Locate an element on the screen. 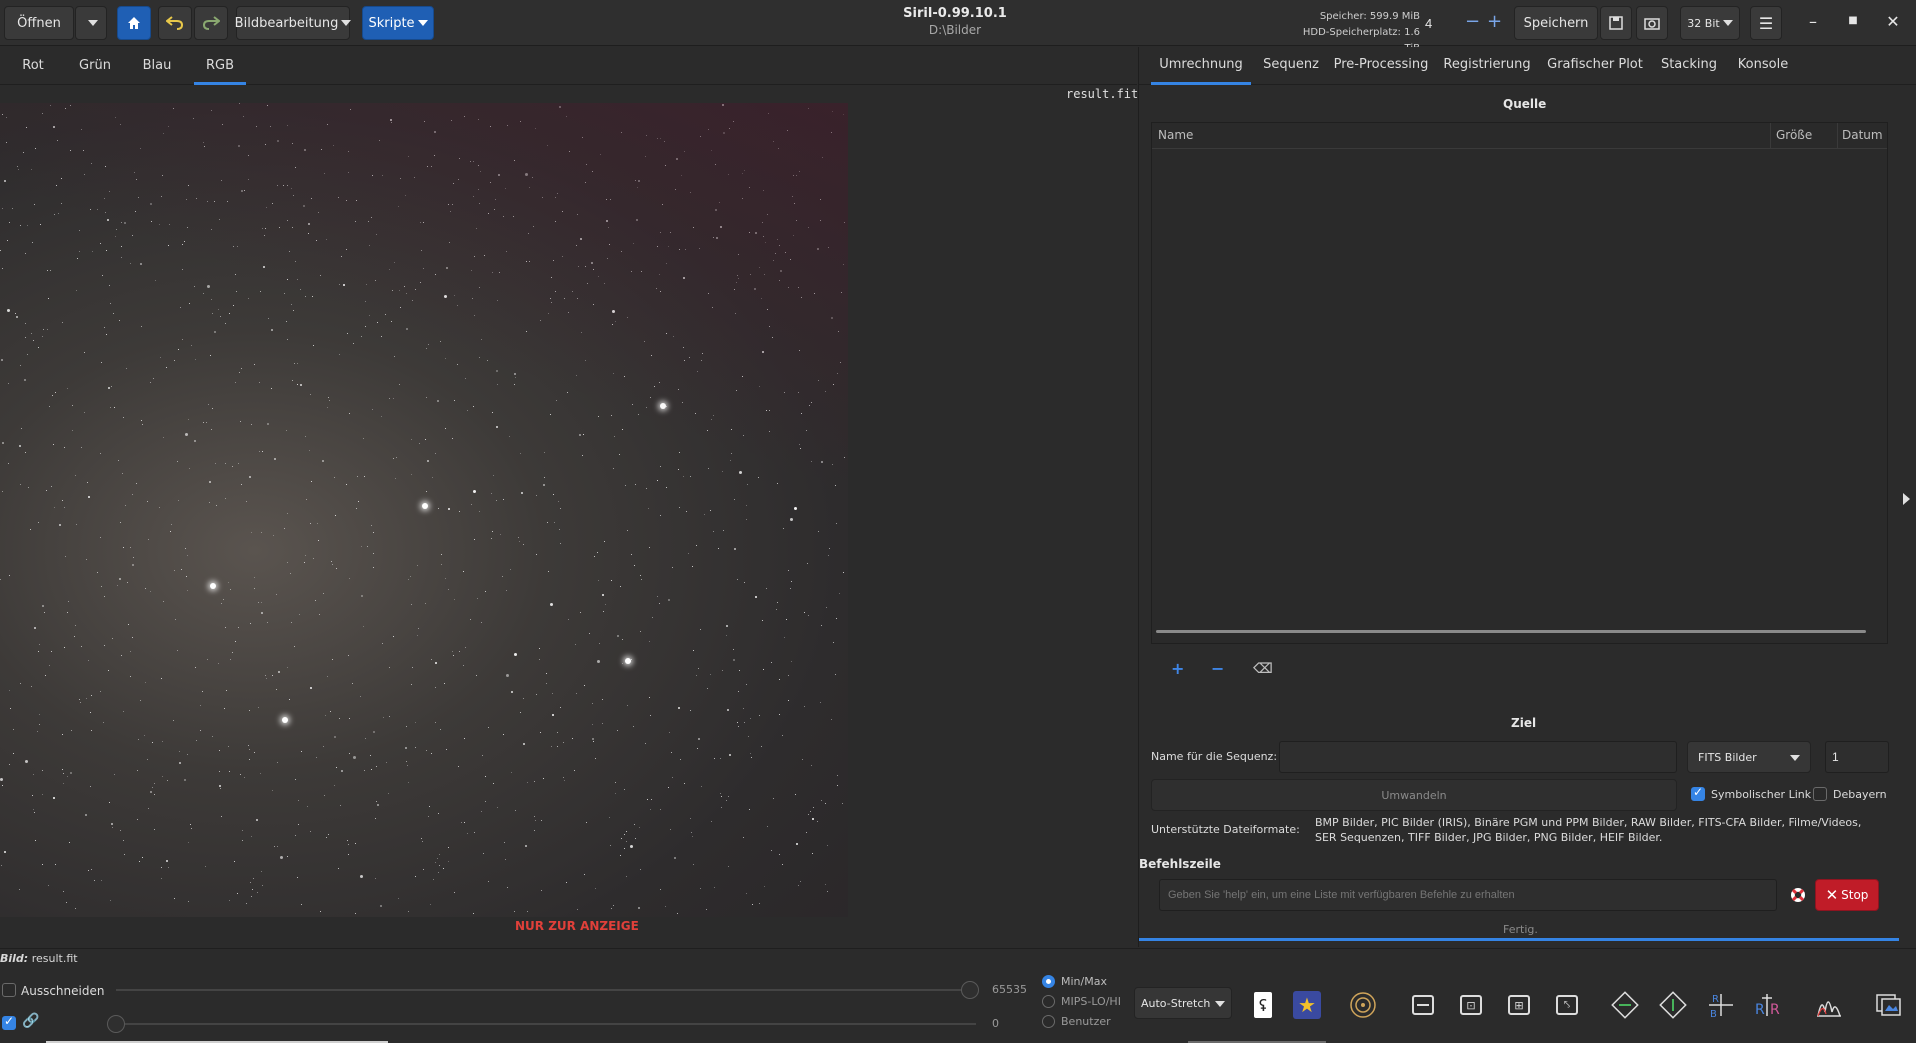  zoom-reset-icon: ⊞ is located at coordinates (1519, 1005).